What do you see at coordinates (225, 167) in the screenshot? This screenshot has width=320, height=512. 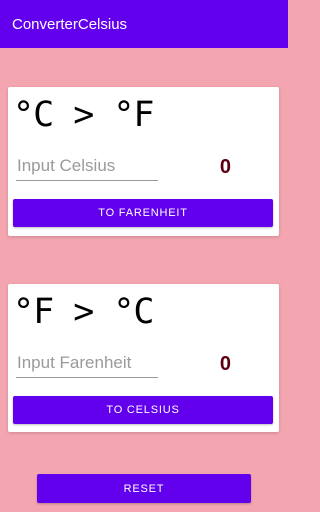 I see `fahrenheit-result: 0` at bounding box center [225, 167].